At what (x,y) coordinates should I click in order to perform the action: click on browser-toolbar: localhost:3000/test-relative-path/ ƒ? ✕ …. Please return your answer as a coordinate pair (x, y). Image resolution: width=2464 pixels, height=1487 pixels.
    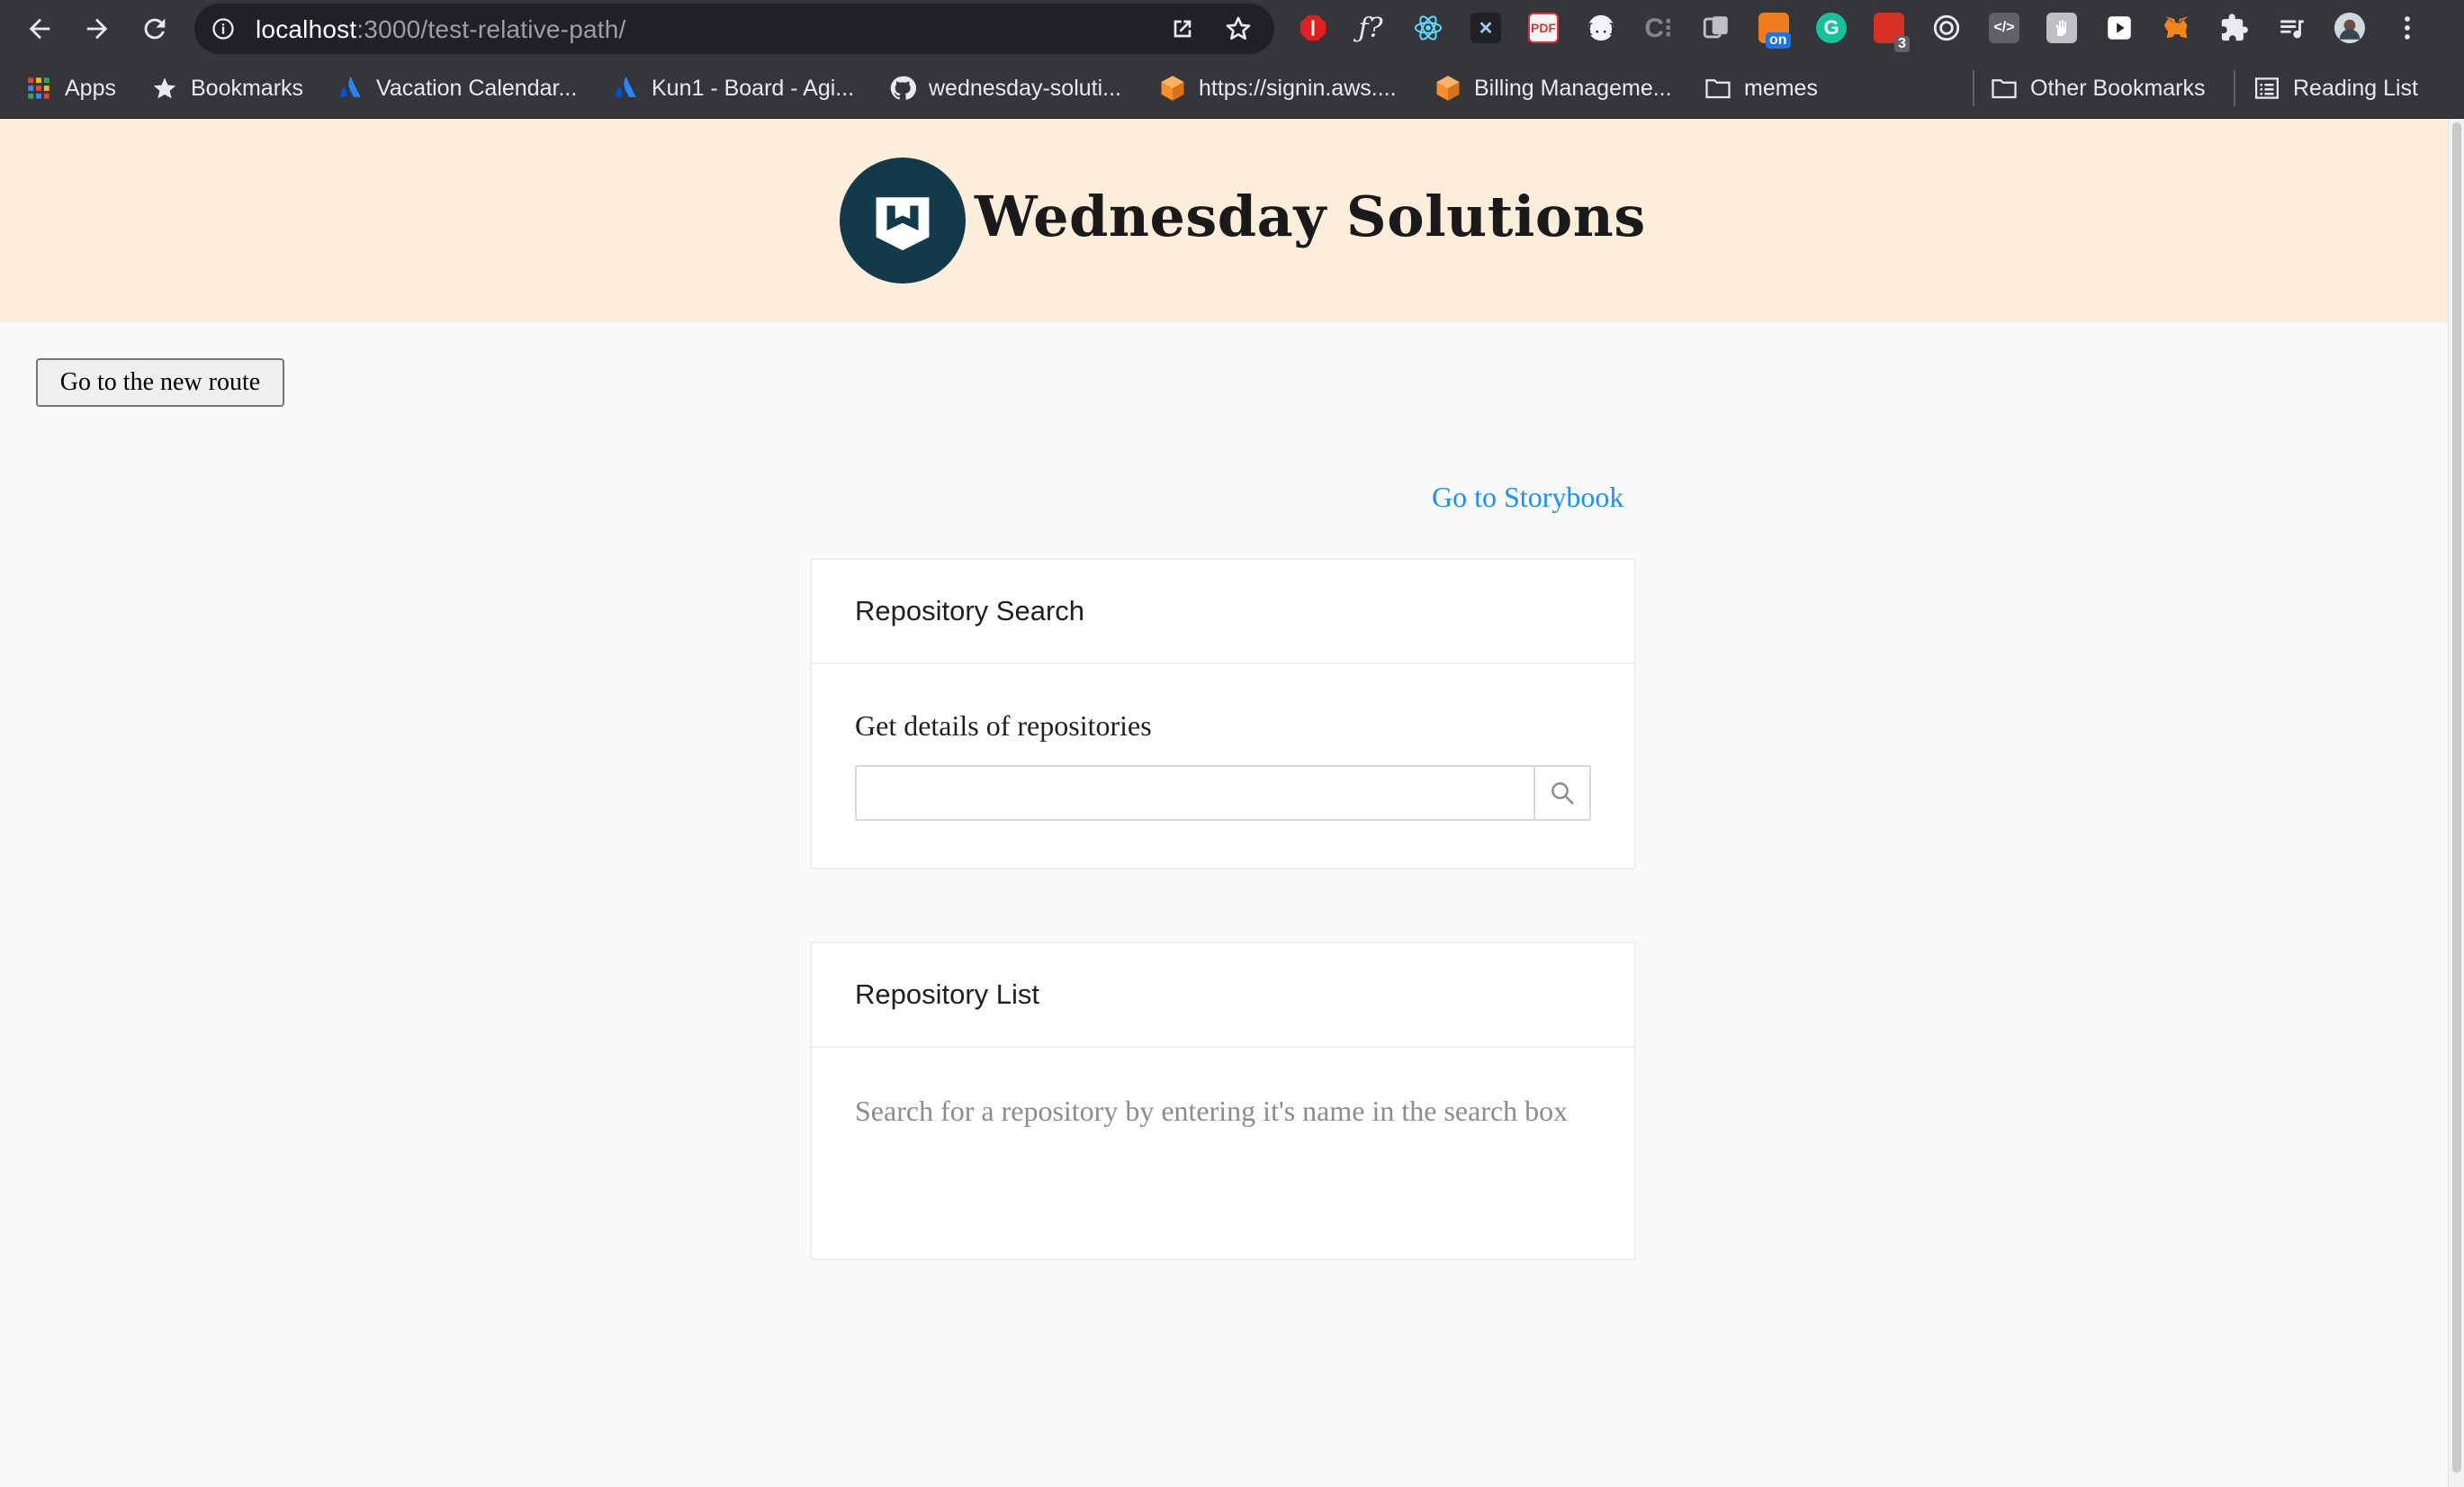
    Looking at the image, I should click on (1232, 29).